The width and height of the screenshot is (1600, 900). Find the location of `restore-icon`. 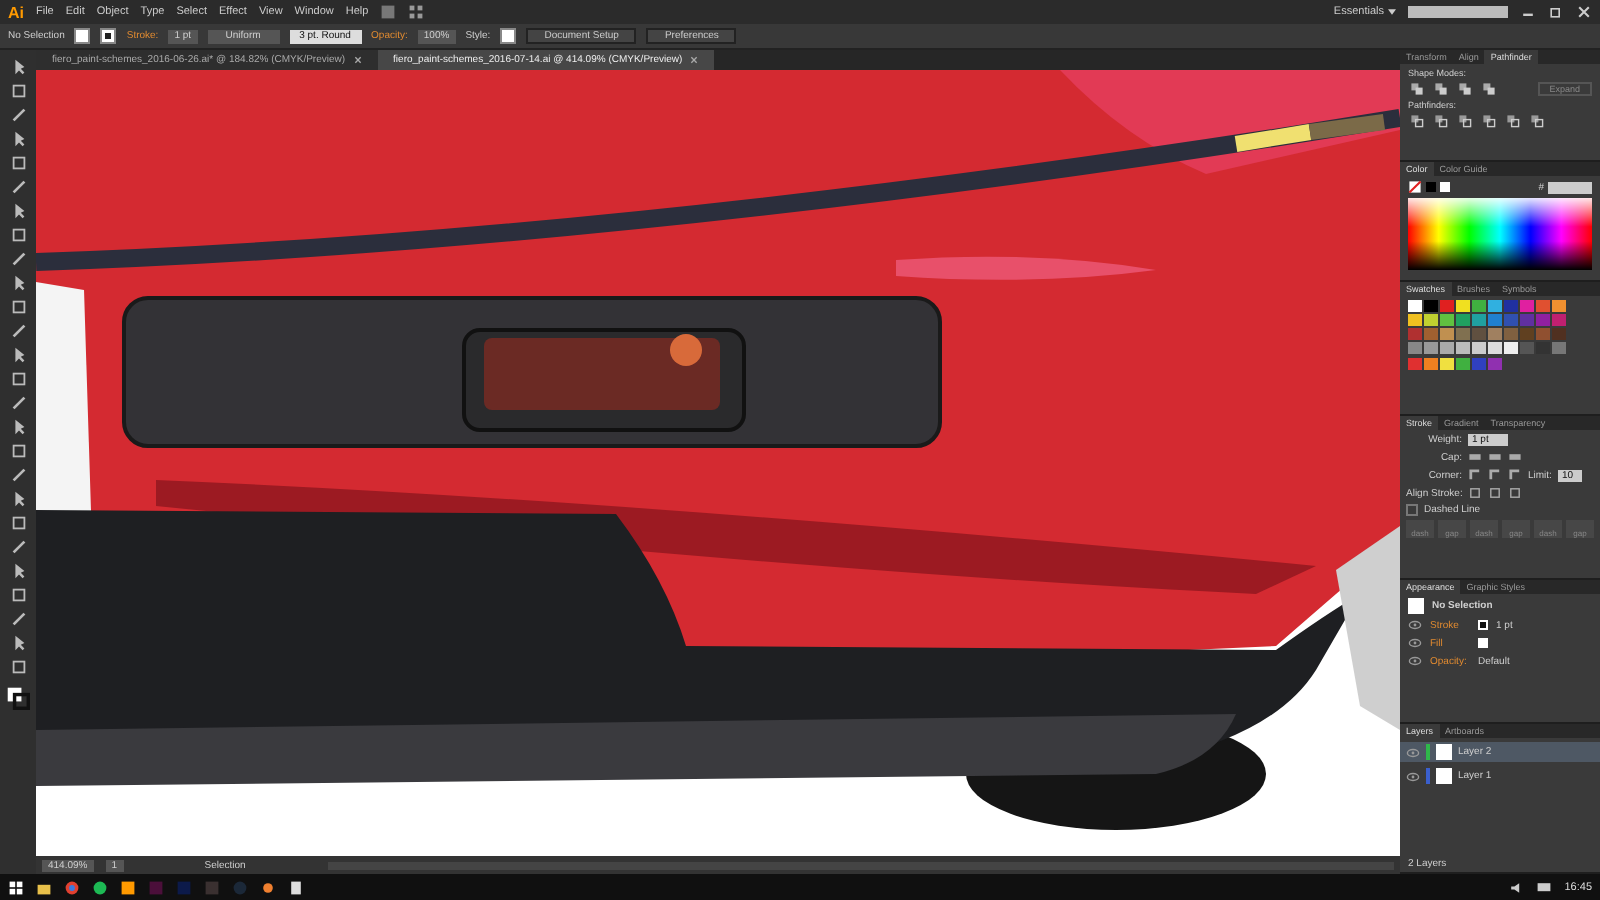

restore-icon is located at coordinates (1556, 12).